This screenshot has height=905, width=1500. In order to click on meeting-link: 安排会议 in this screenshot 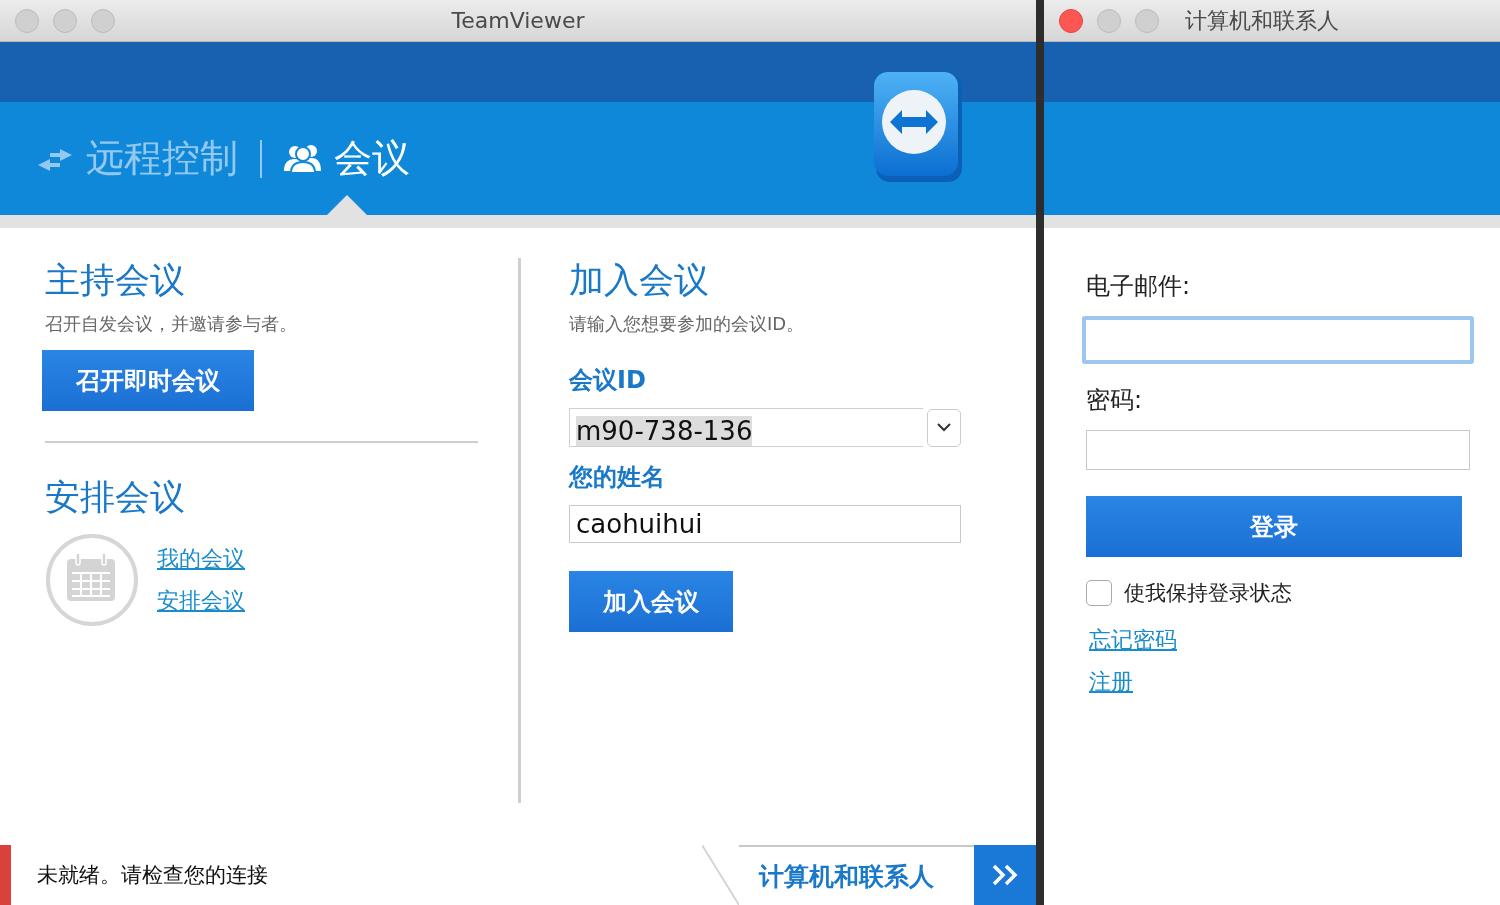, I will do `click(201, 601)`.